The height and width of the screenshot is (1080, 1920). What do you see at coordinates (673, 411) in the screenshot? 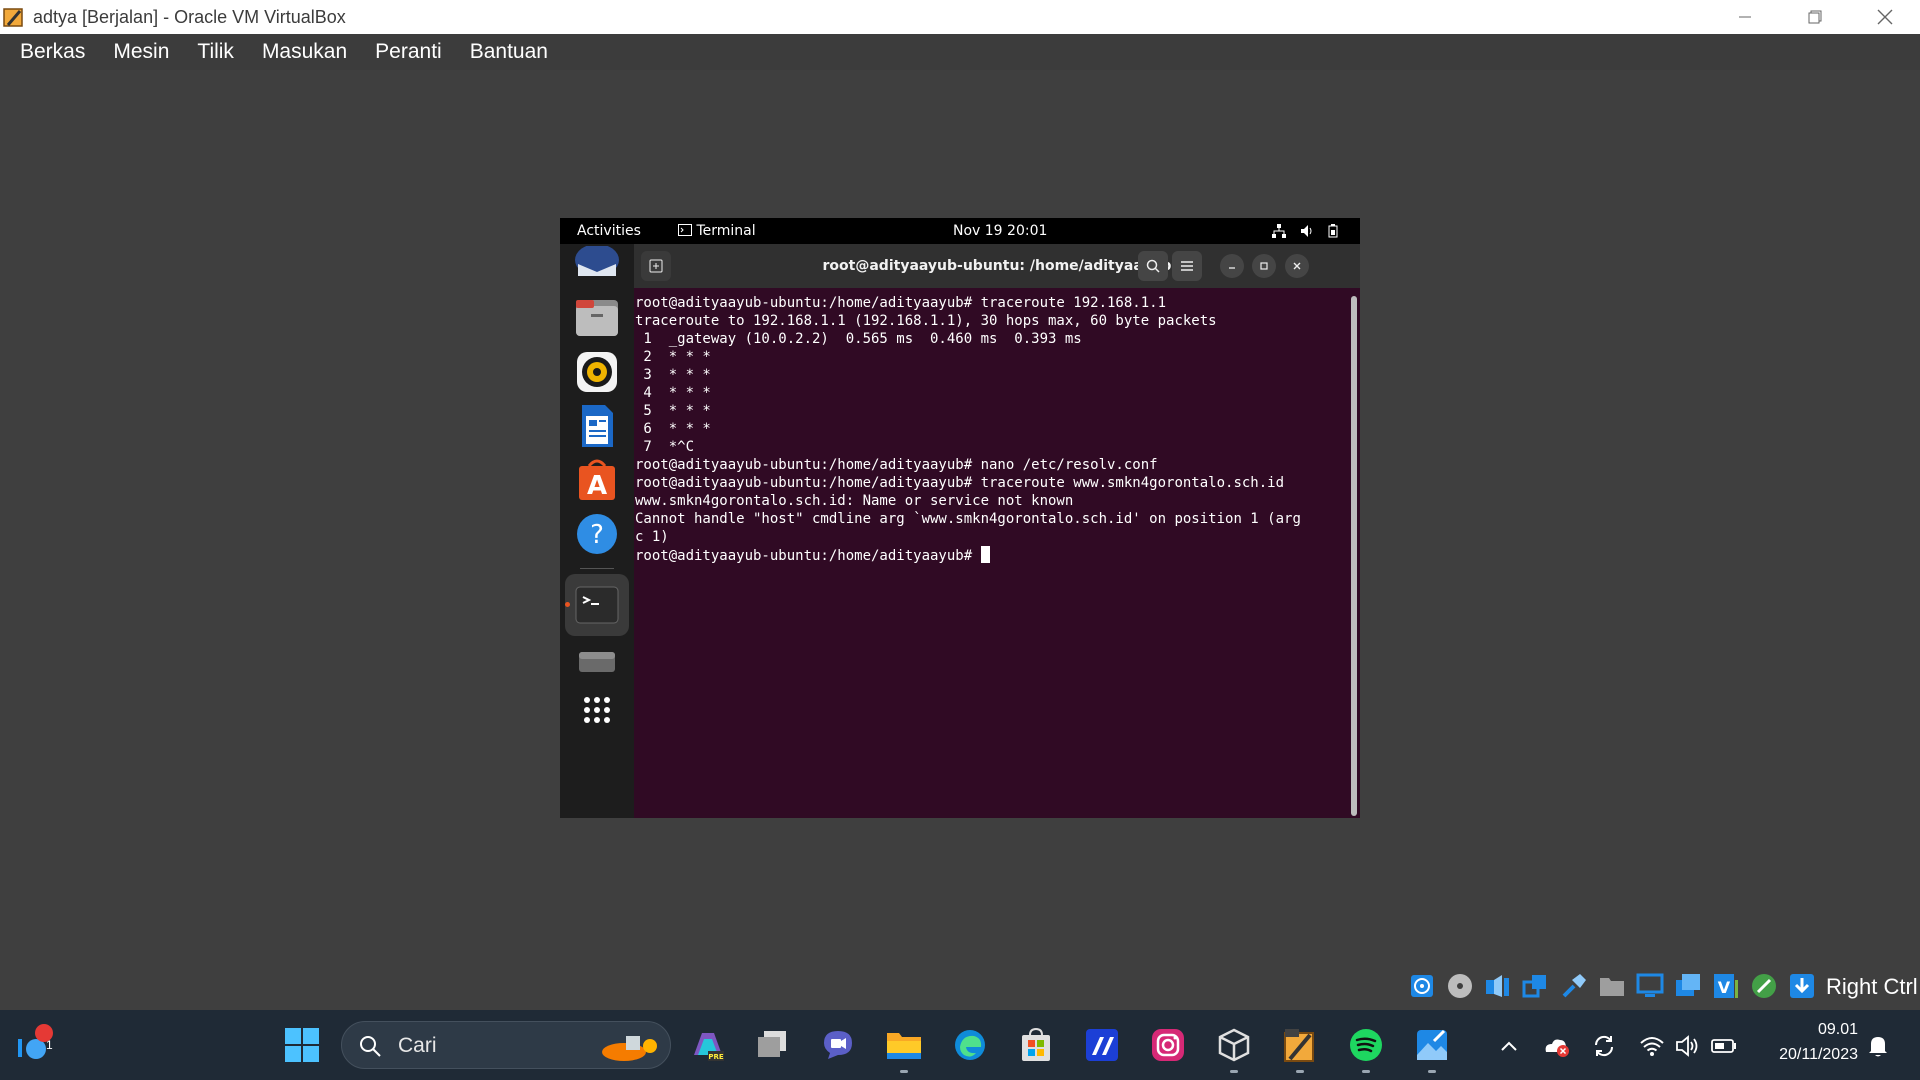
I see `terminal-line: 5 * * *` at bounding box center [673, 411].